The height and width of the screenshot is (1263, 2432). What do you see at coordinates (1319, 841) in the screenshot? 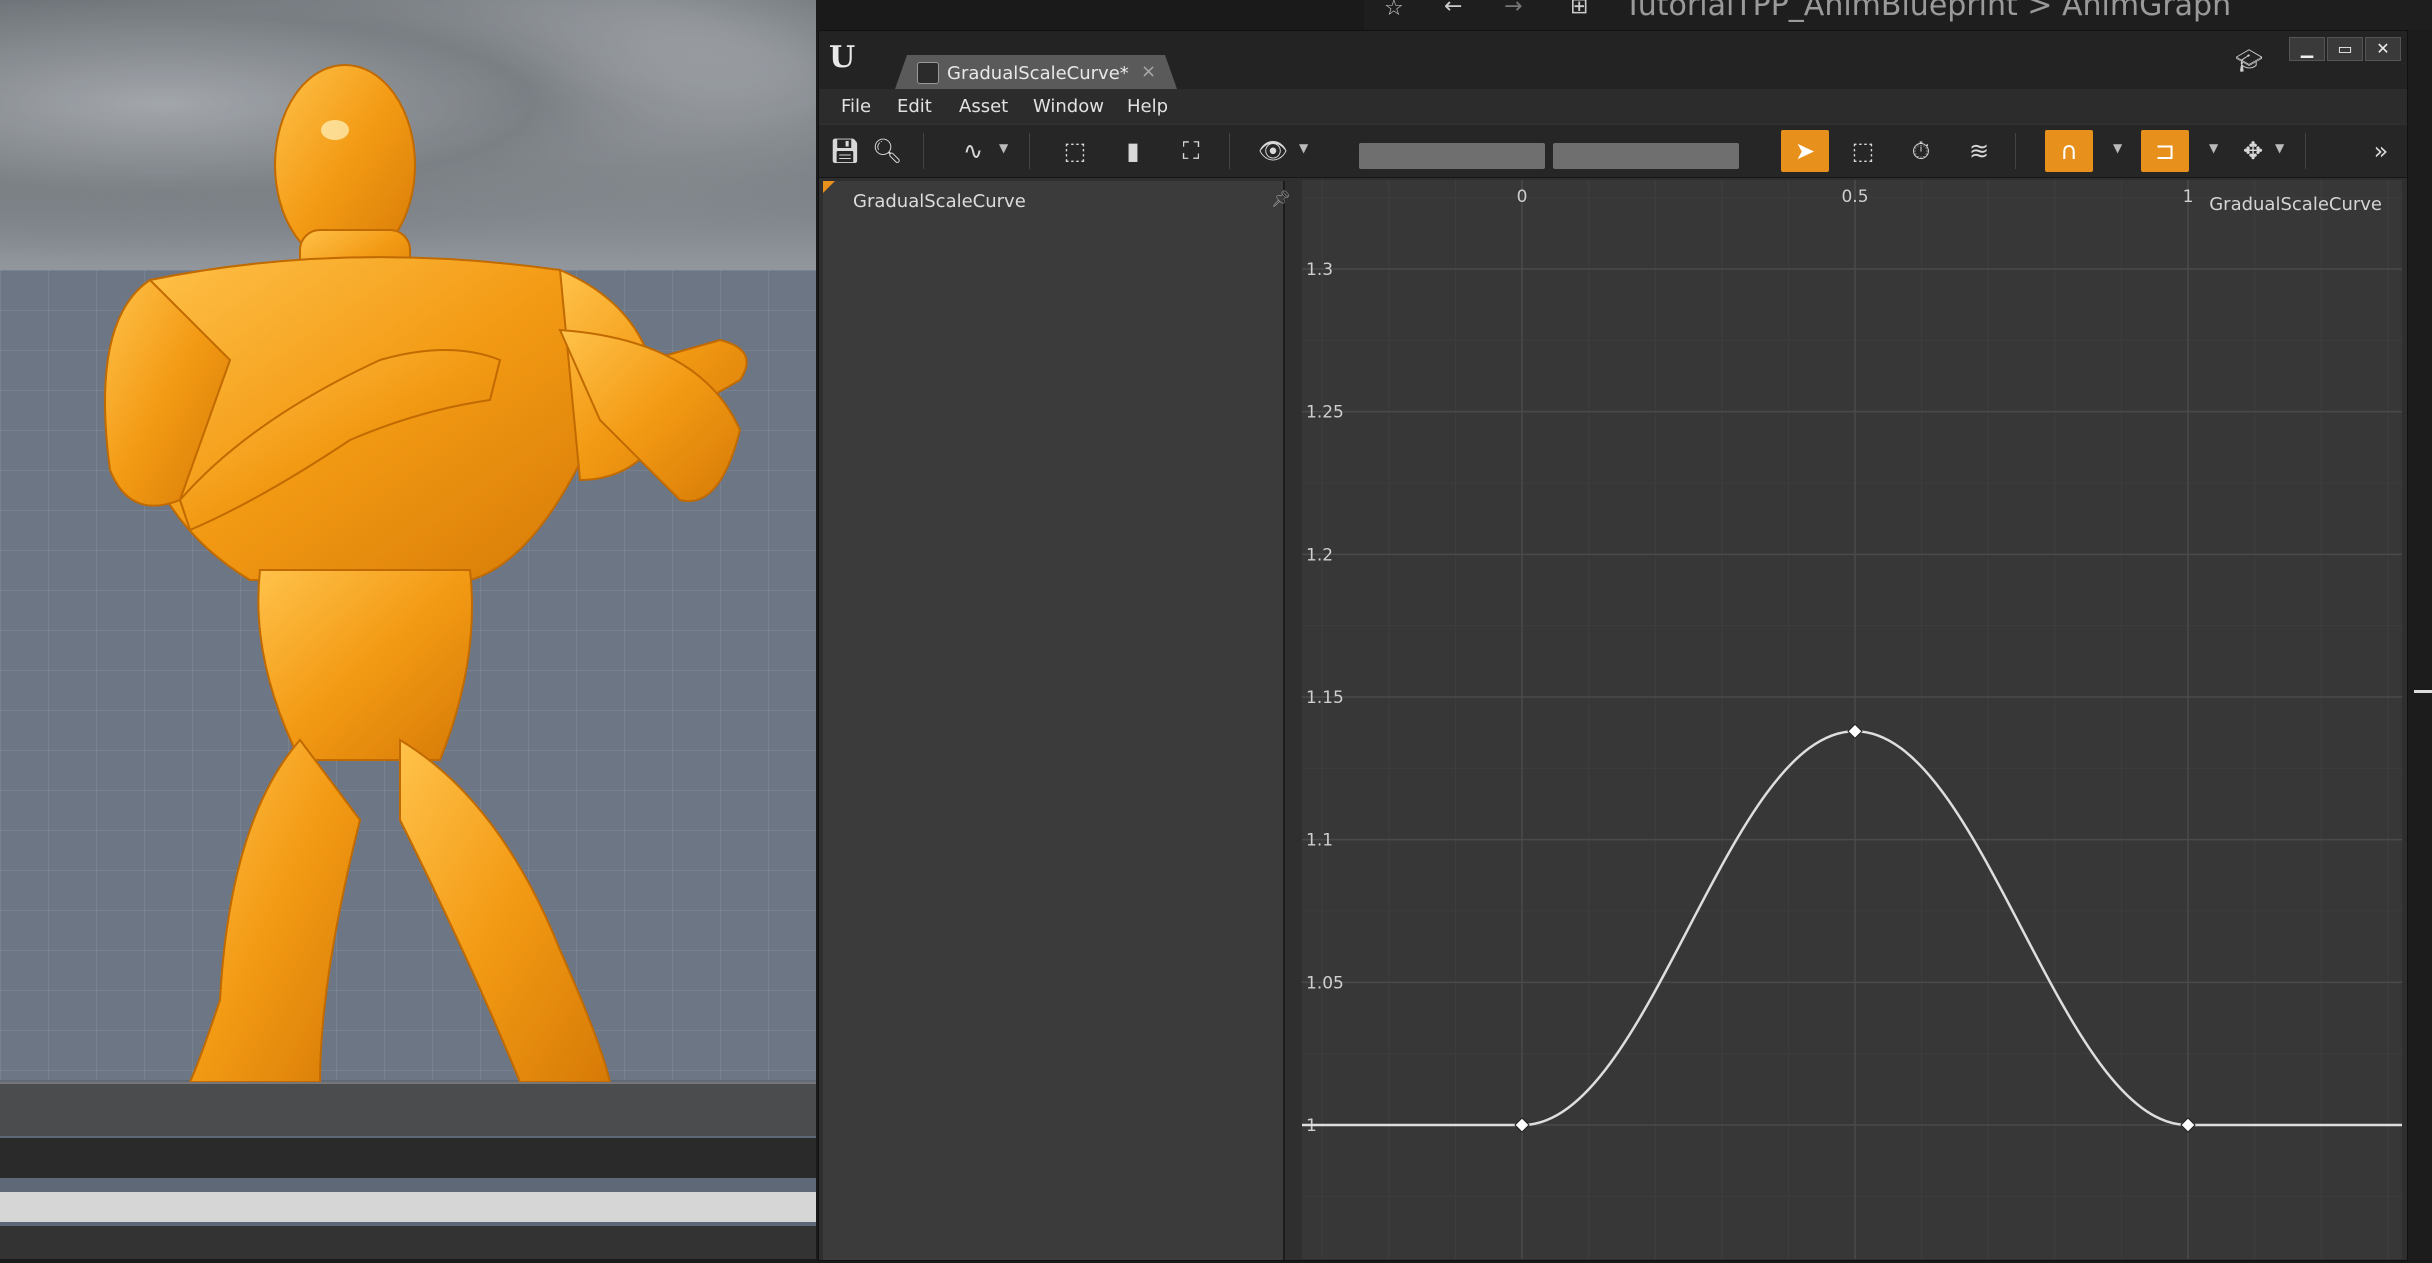
I see `y-tick-label: 1.1` at bounding box center [1319, 841].